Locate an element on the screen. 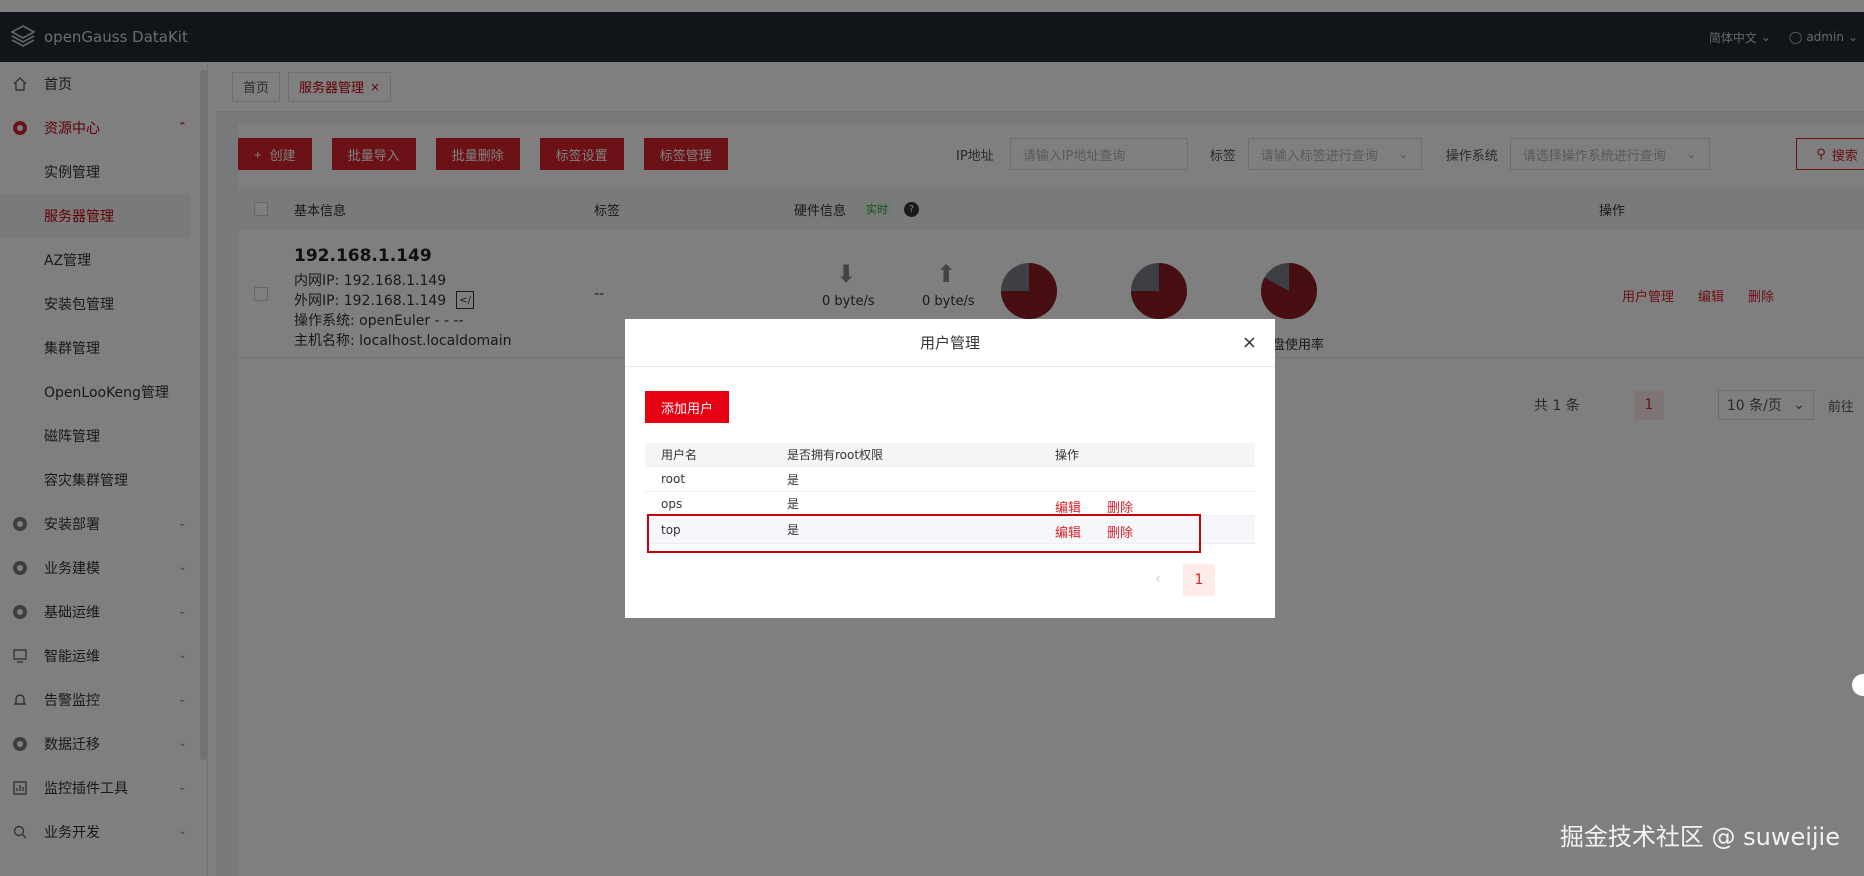 This screenshot has width=1864, height=876. col-username: 用户名 is located at coordinates (679, 455).